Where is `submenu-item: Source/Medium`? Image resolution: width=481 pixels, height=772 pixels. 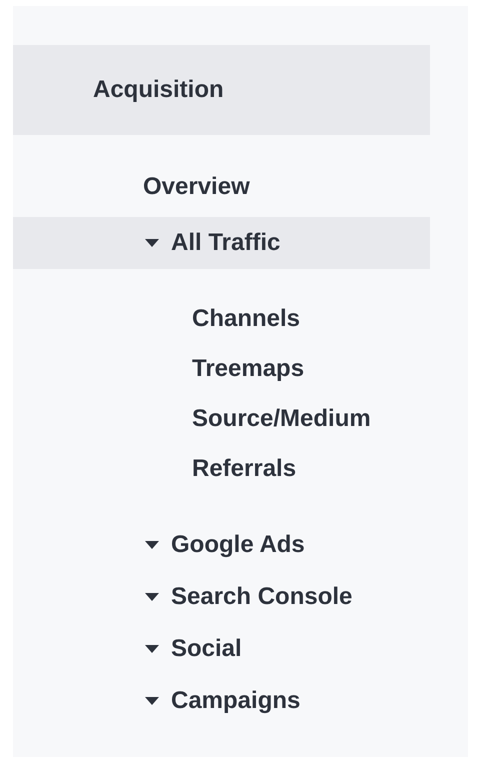
submenu-item: Source/Medium is located at coordinates (221, 419).